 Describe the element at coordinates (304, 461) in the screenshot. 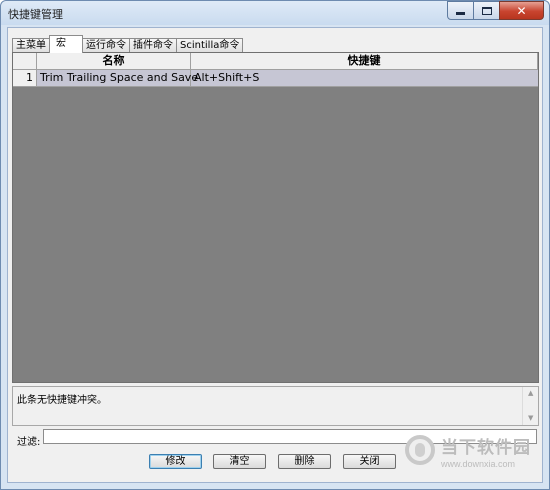

I see `delete-button: 删除` at that location.